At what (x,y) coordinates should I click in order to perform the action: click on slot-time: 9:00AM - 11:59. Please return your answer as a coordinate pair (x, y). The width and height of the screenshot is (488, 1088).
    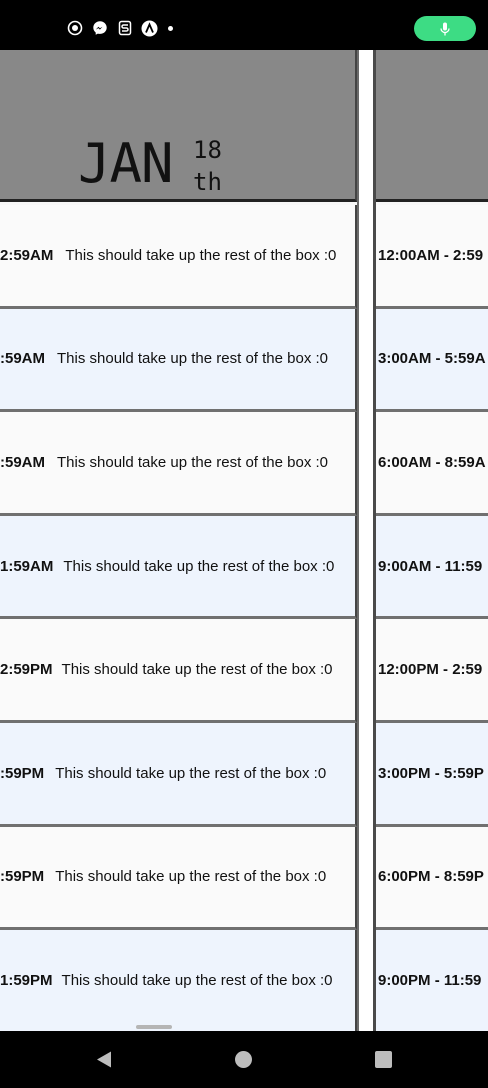
    Looking at the image, I should click on (430, 566).